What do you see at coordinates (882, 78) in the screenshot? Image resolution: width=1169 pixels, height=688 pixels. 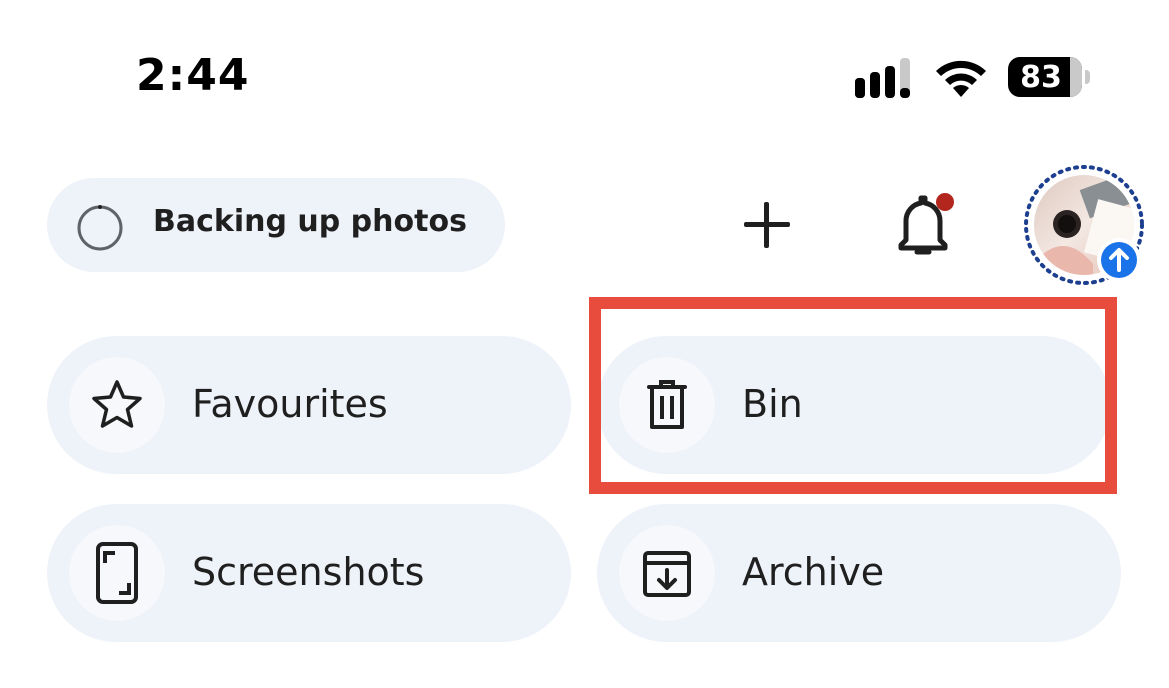 I see `cellular-signal-icon` at bounding box center [882, 78].